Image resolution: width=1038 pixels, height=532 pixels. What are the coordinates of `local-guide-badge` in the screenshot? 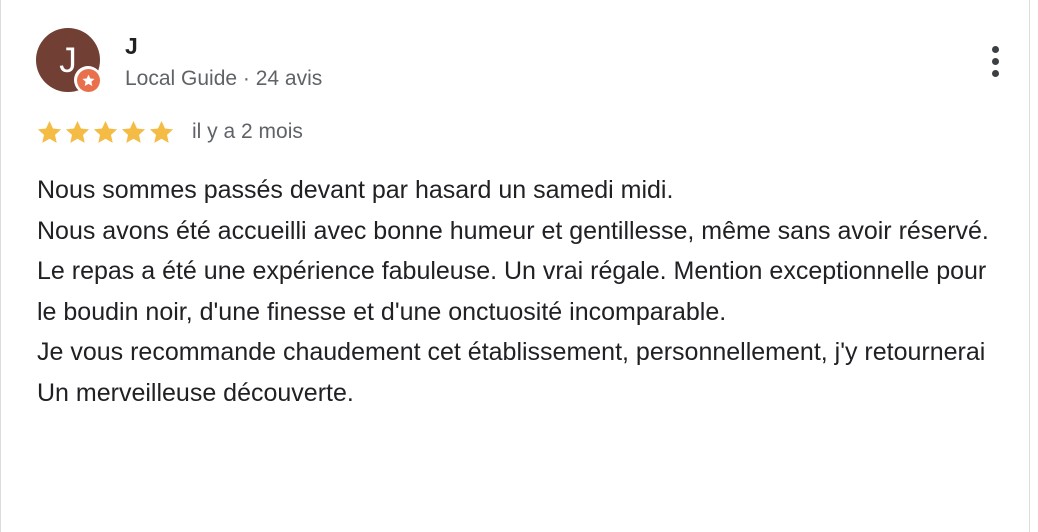 It's located at (88, 80).